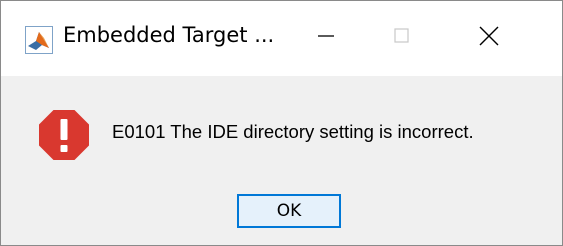 The image size is (563, 246). I want to click on close-button, so click(489, 38).